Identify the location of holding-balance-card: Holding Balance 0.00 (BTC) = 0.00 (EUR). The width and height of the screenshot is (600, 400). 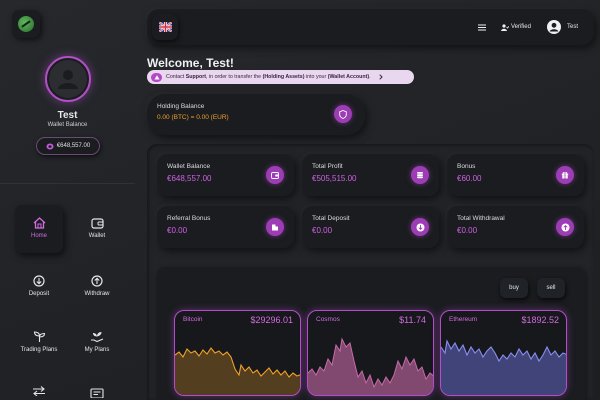
(256, 114).